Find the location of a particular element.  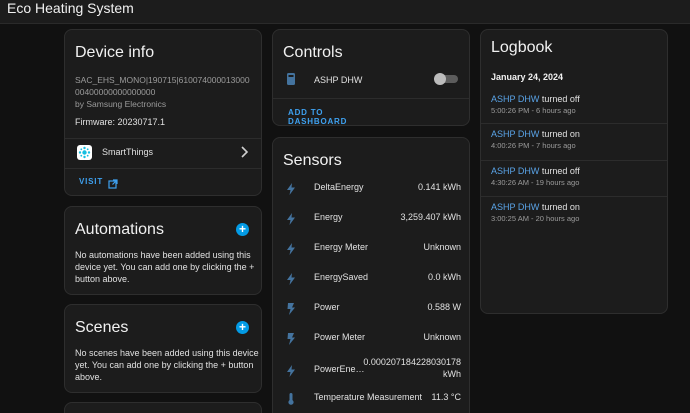

sensor-value: 11.3 °C is located at coordinates (446, 397).